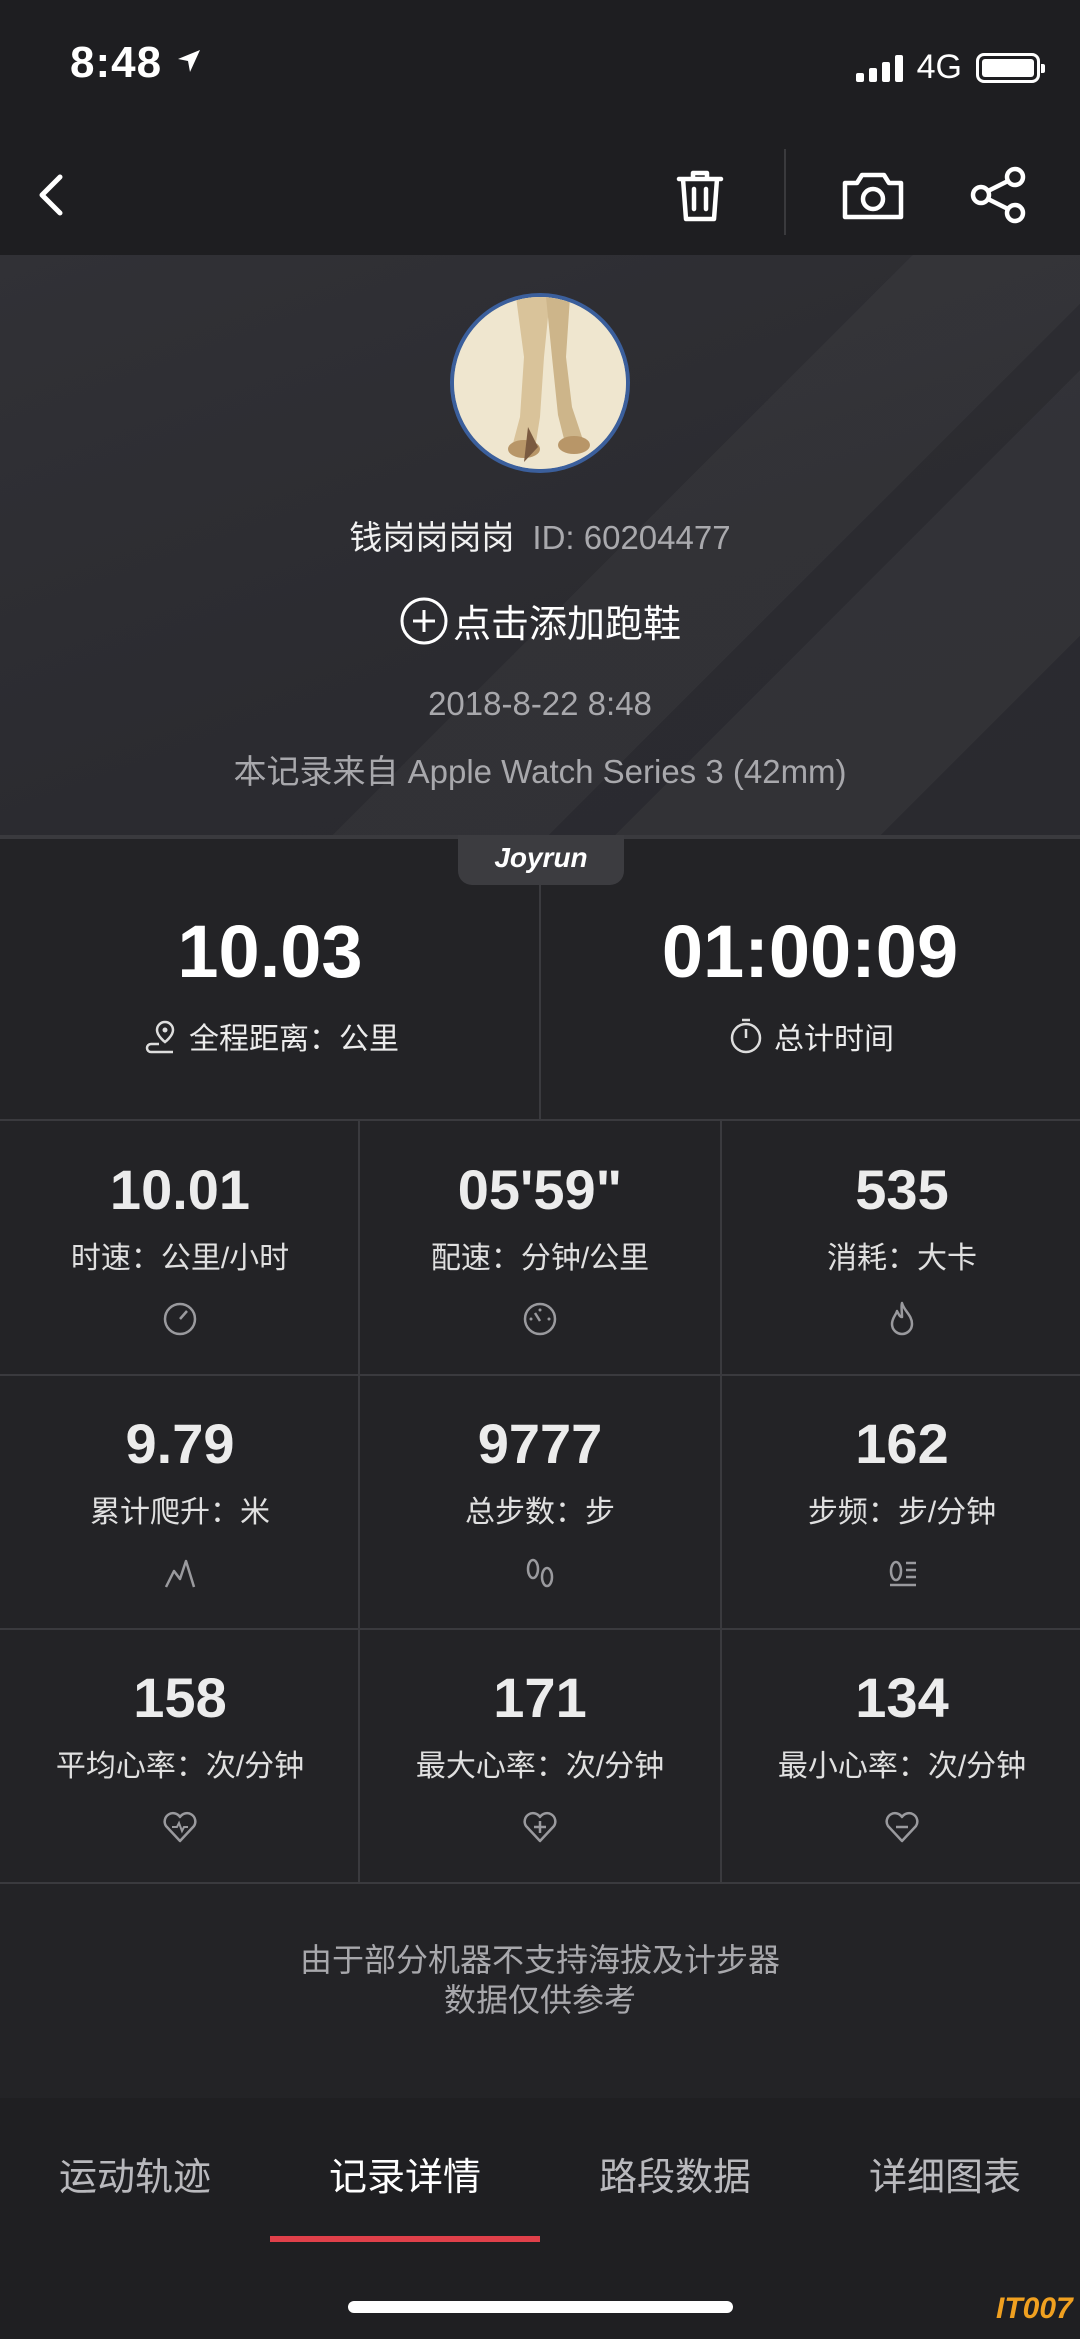 The image size is (1080, 2339). I want to click on footprints-icon, so click(540, 1573).